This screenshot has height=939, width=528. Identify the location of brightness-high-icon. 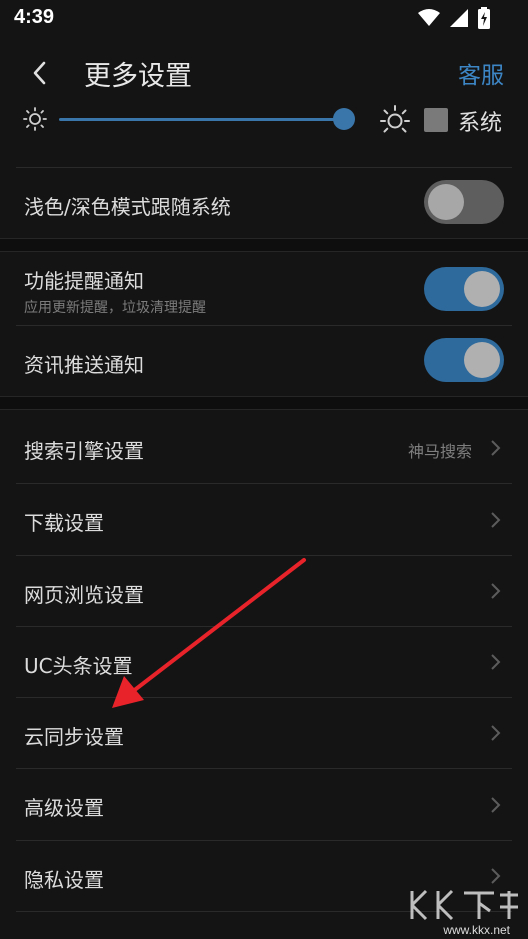
(395, 119).